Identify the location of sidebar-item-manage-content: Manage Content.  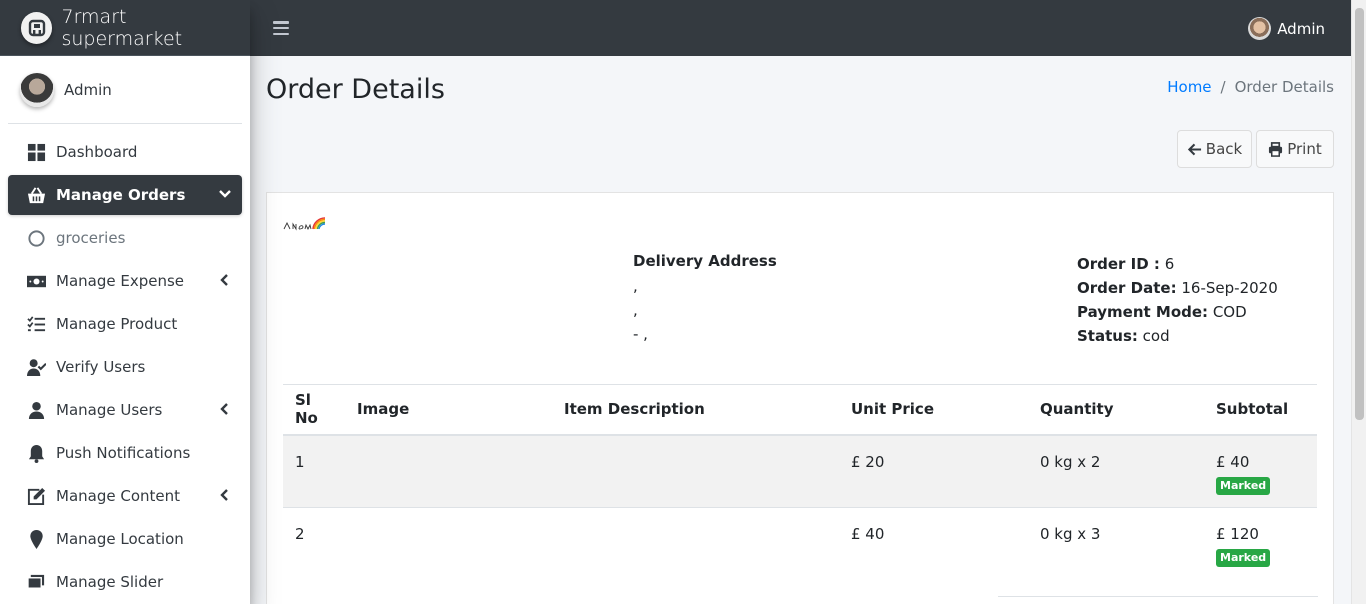
(125, 496).